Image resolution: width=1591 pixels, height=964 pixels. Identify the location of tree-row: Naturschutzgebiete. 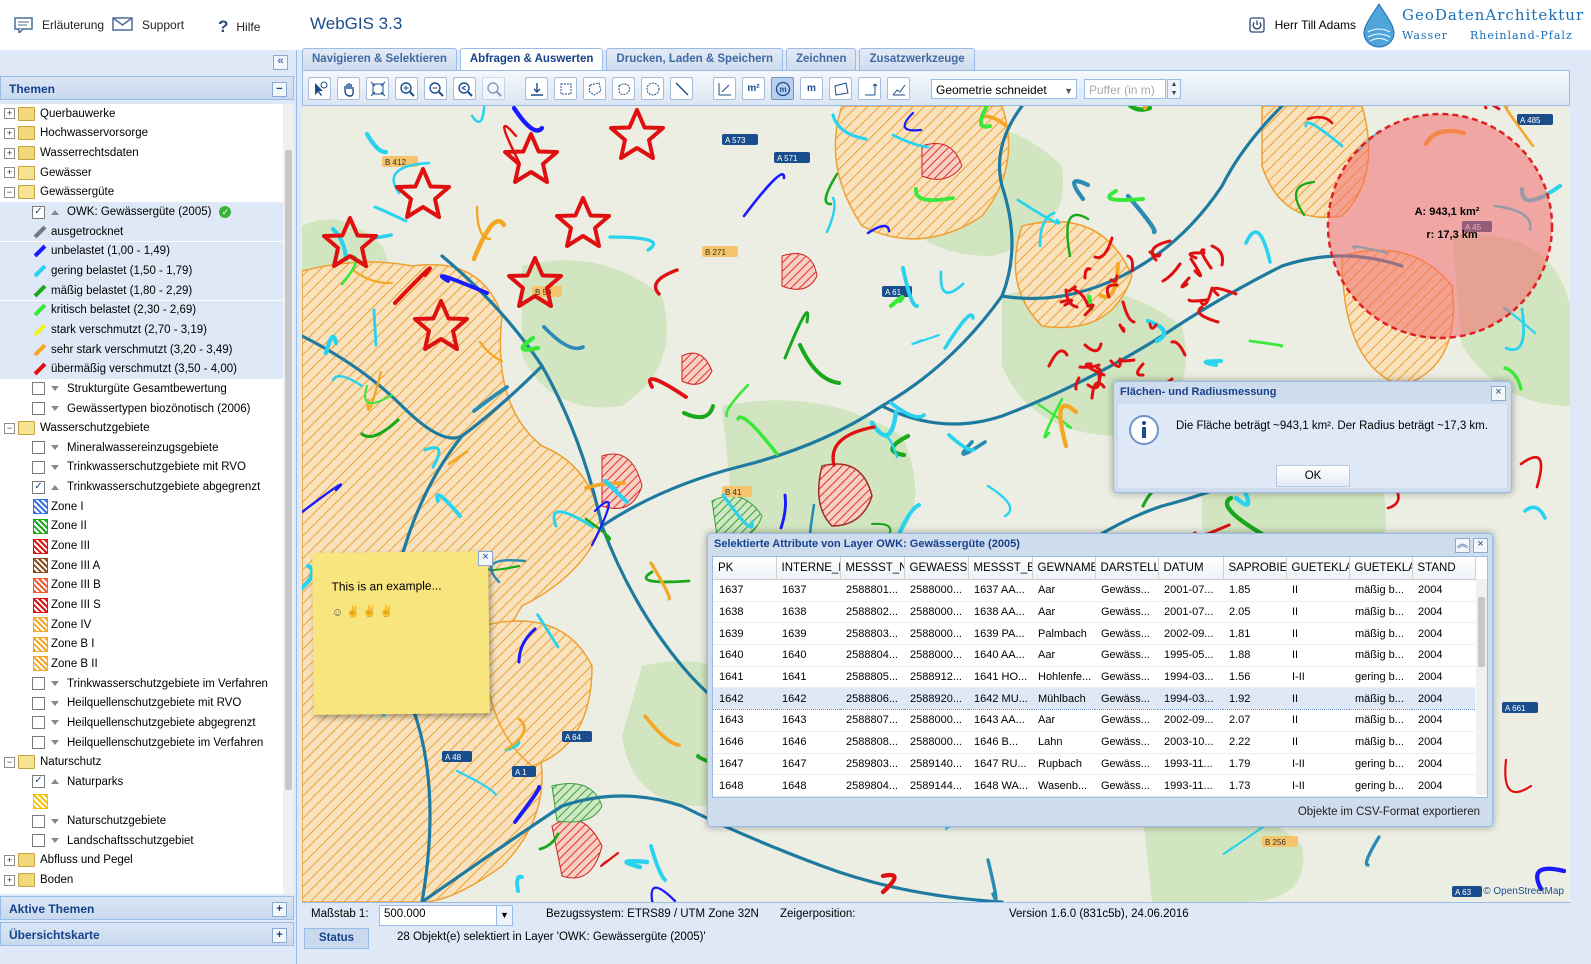
(141, 821).